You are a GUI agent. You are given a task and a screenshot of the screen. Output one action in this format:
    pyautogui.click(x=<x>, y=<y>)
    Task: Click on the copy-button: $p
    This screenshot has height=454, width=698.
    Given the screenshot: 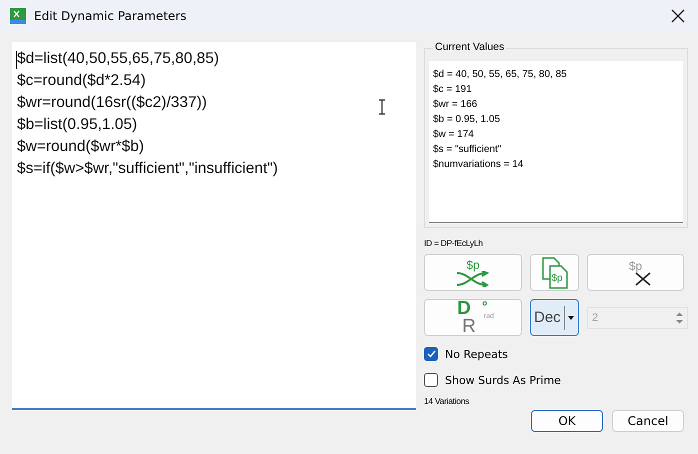 What is the action you would take?
    pyautogui.click(x=554, y=272)
    